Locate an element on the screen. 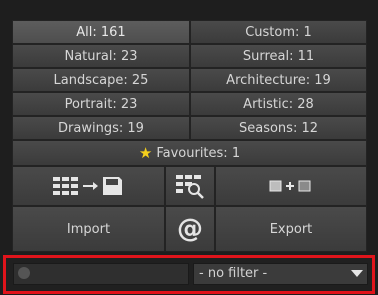 The width and height of the screenshot is (378, 295). merge-button is located at coordinates (291, 186).